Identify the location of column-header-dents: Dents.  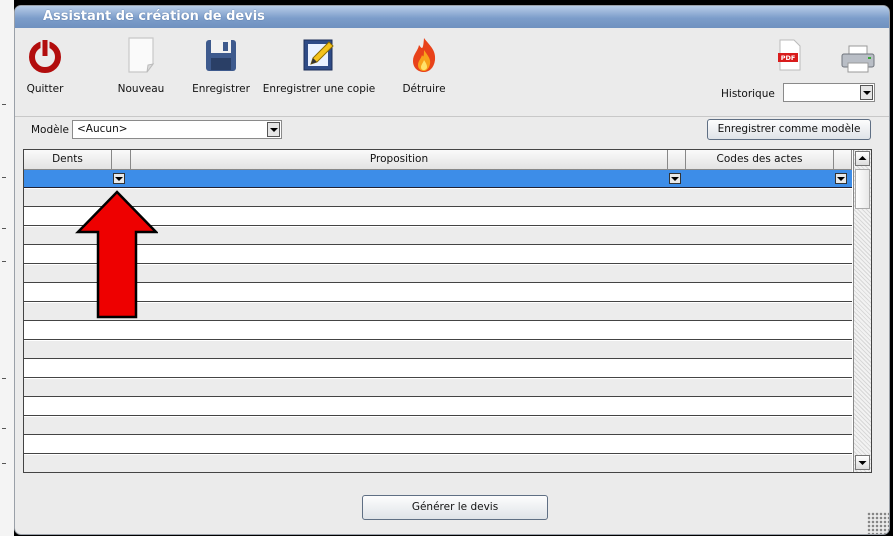
(68, 160).